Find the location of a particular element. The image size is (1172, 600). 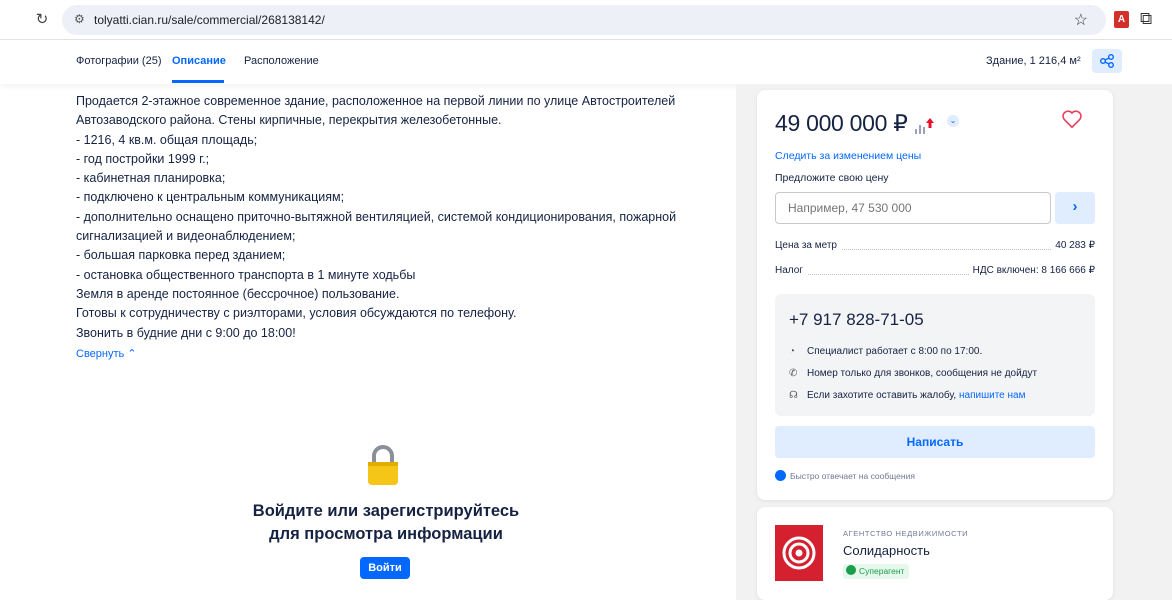

phone-icon: ✆ is located at coordinates (793, 373).